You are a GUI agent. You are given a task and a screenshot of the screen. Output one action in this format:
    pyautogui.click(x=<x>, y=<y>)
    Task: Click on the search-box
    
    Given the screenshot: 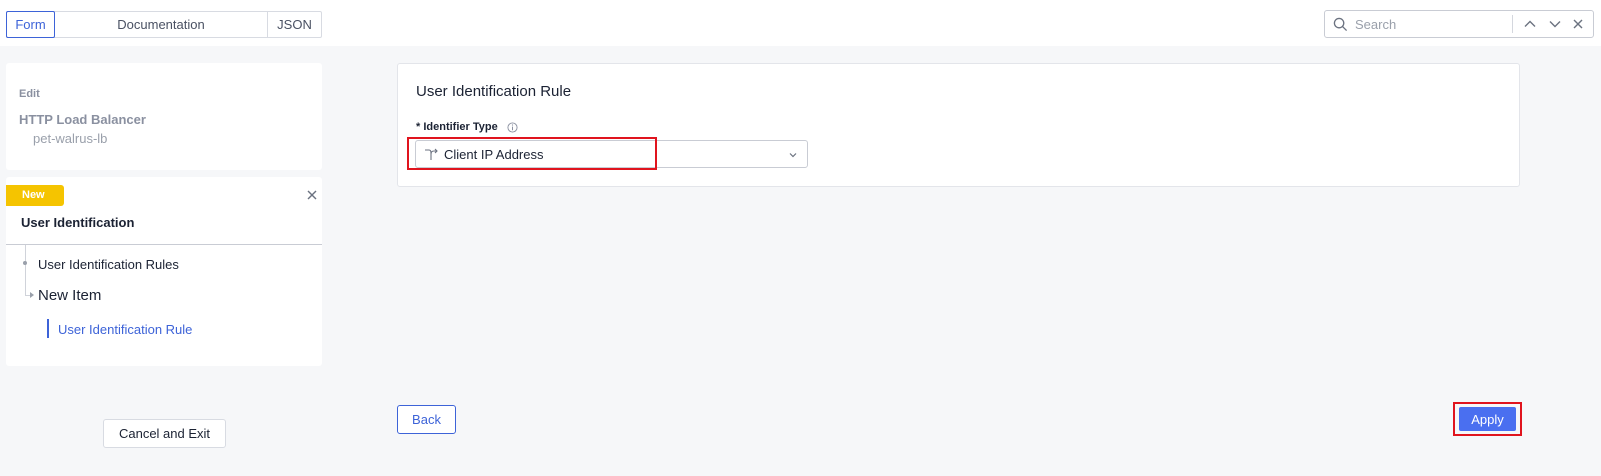 What is the action you would take?
    pyautogui.click(x=1459, y=24)
    